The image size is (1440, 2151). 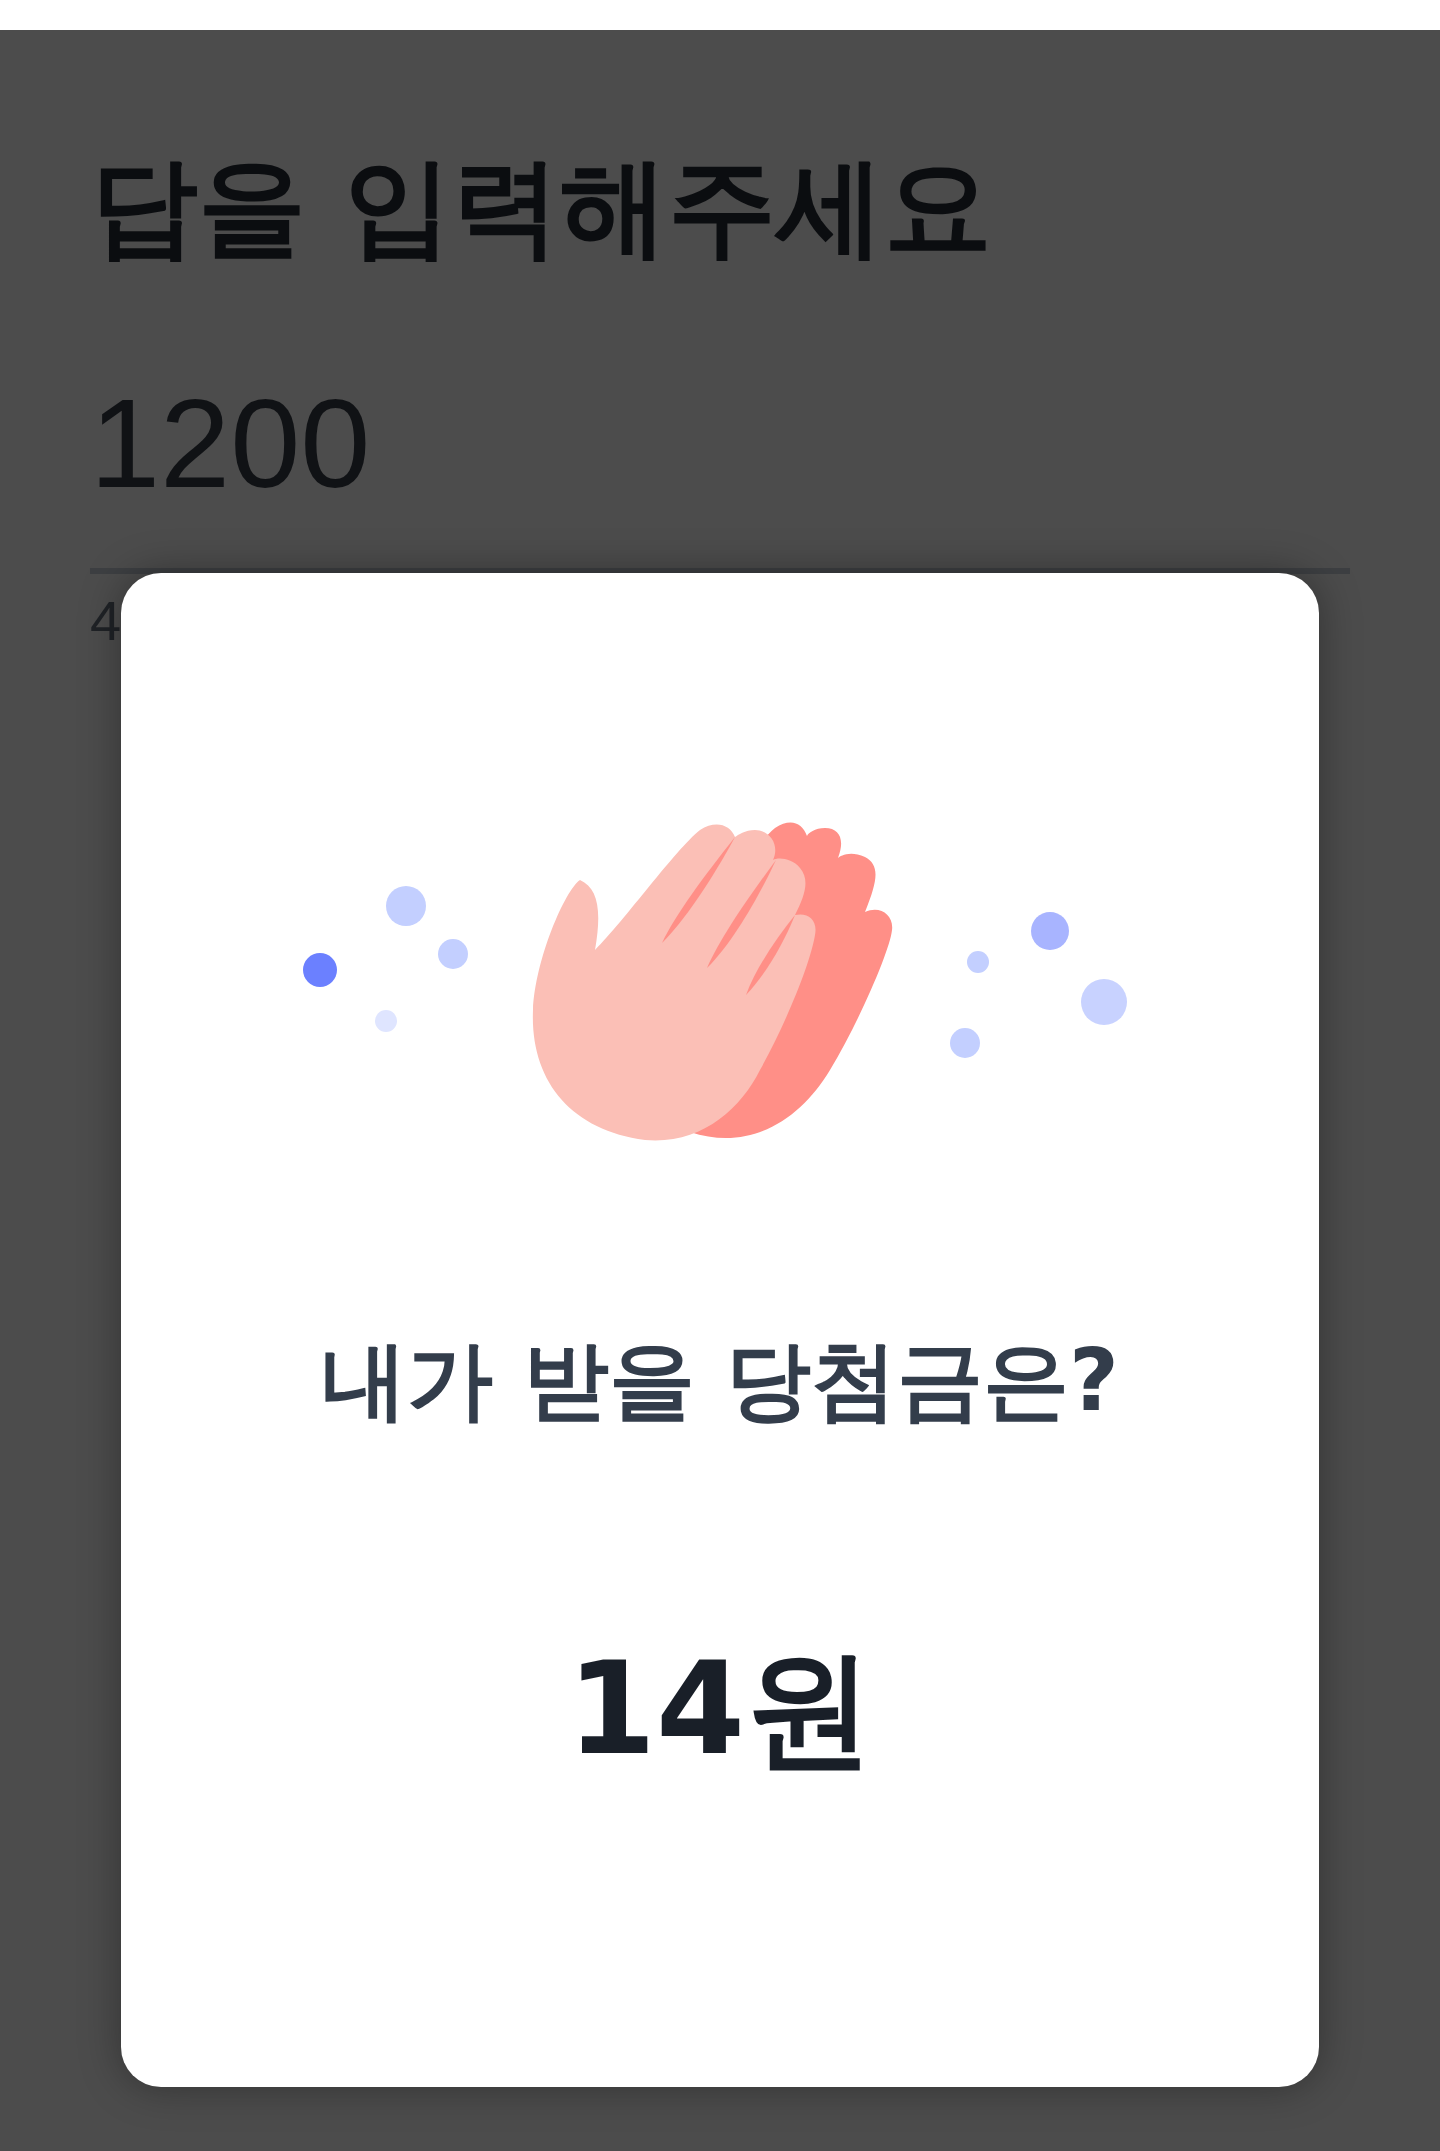 What do you see at coordinates (720, 1709) in the screenshot?
I see `prize-amount: 14원` at bounding box center [720, 1709].